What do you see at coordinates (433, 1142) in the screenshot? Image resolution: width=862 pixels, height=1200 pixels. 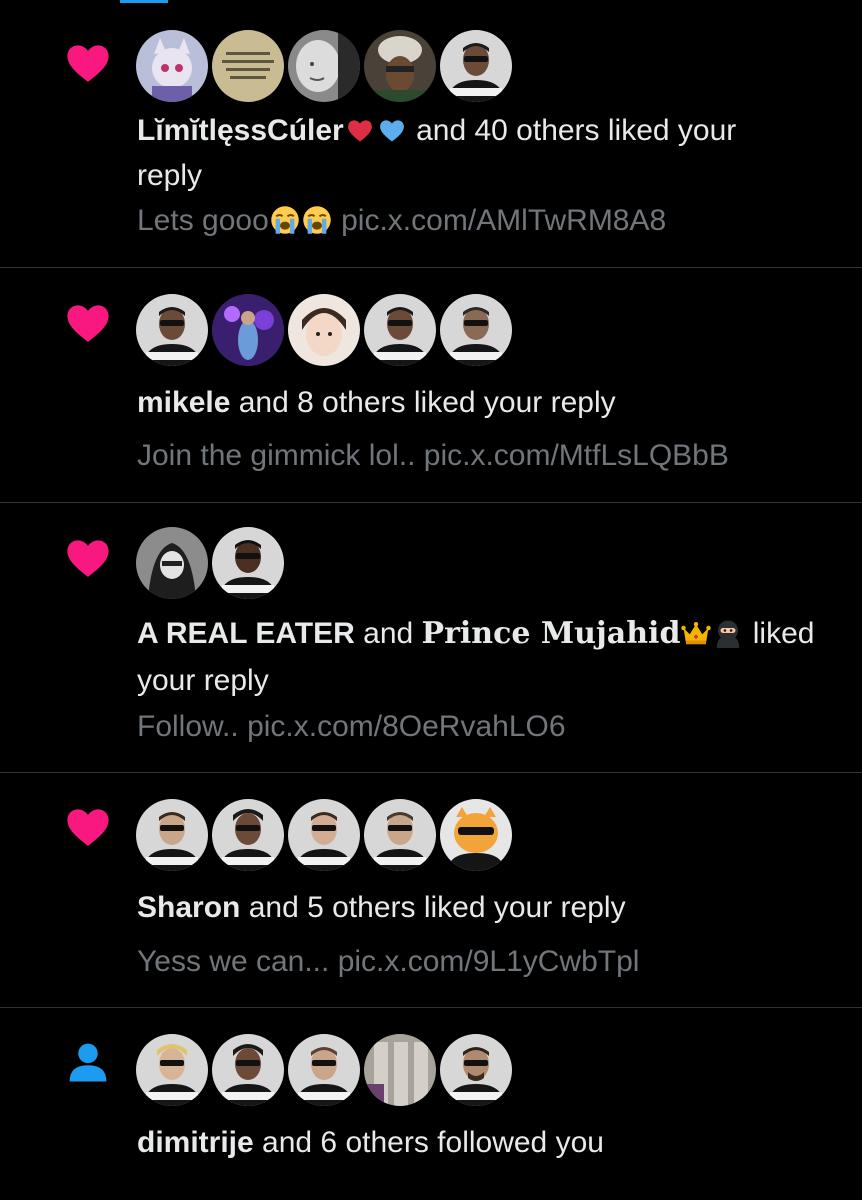 I see `notification-action: and 6 others followed you` at bounding box center [433, 1142].